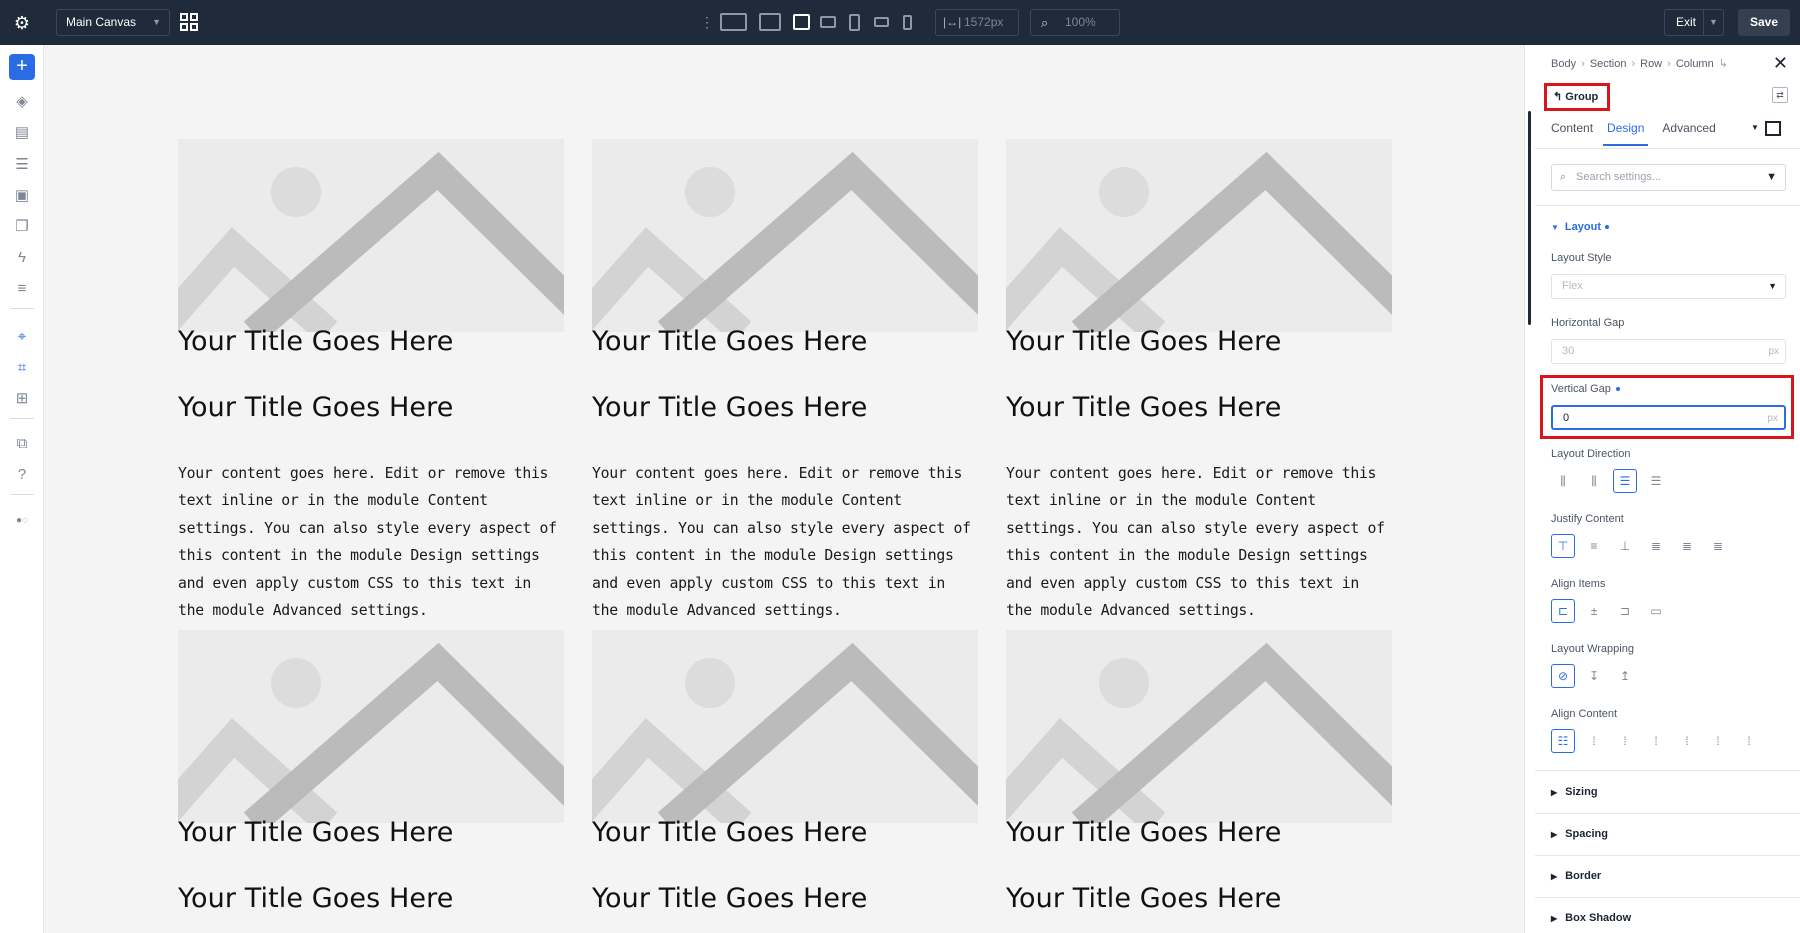 This screenshot has width=1800, height=933. Describe the element at coordinates (1695, 64) in the screenshot. I see `breadcrumb-column: Column` at that location.